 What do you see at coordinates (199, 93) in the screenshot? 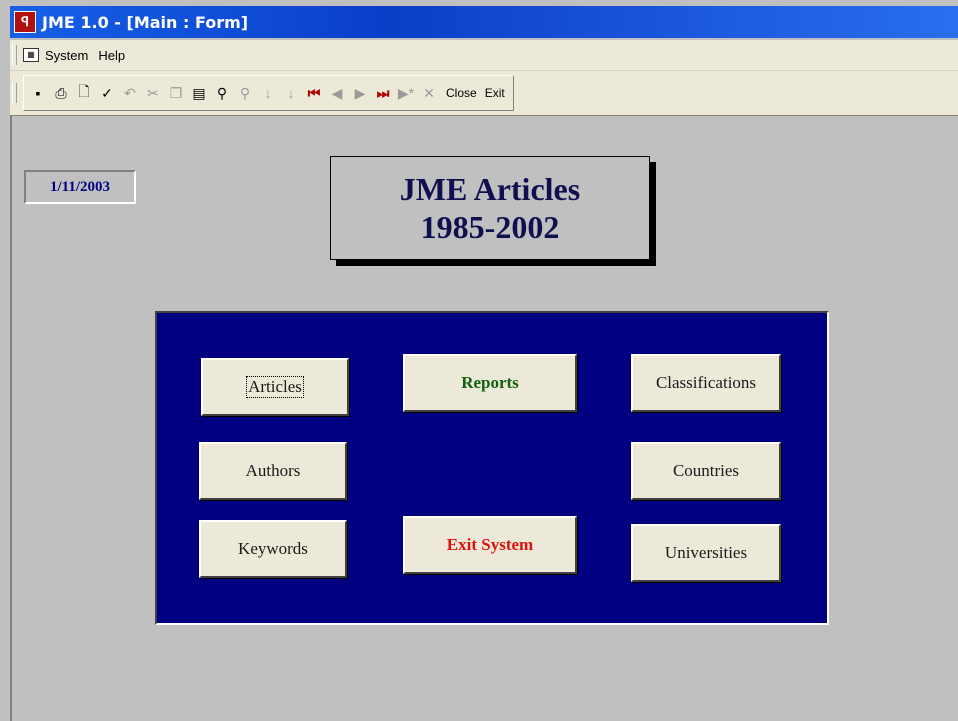
I see `paste-icon: ▤` at bounding box center [199, 93].